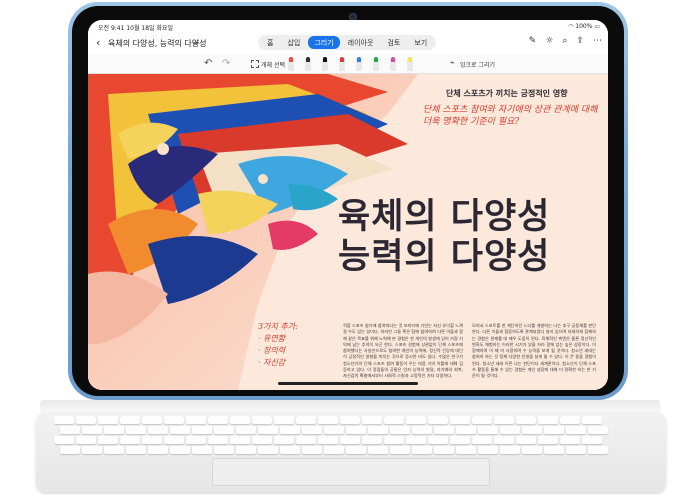 This screenshot has height=495, width=696. Describe the element at coordinates (351, 472) in the screenshot. I see `trackpad` at that location.